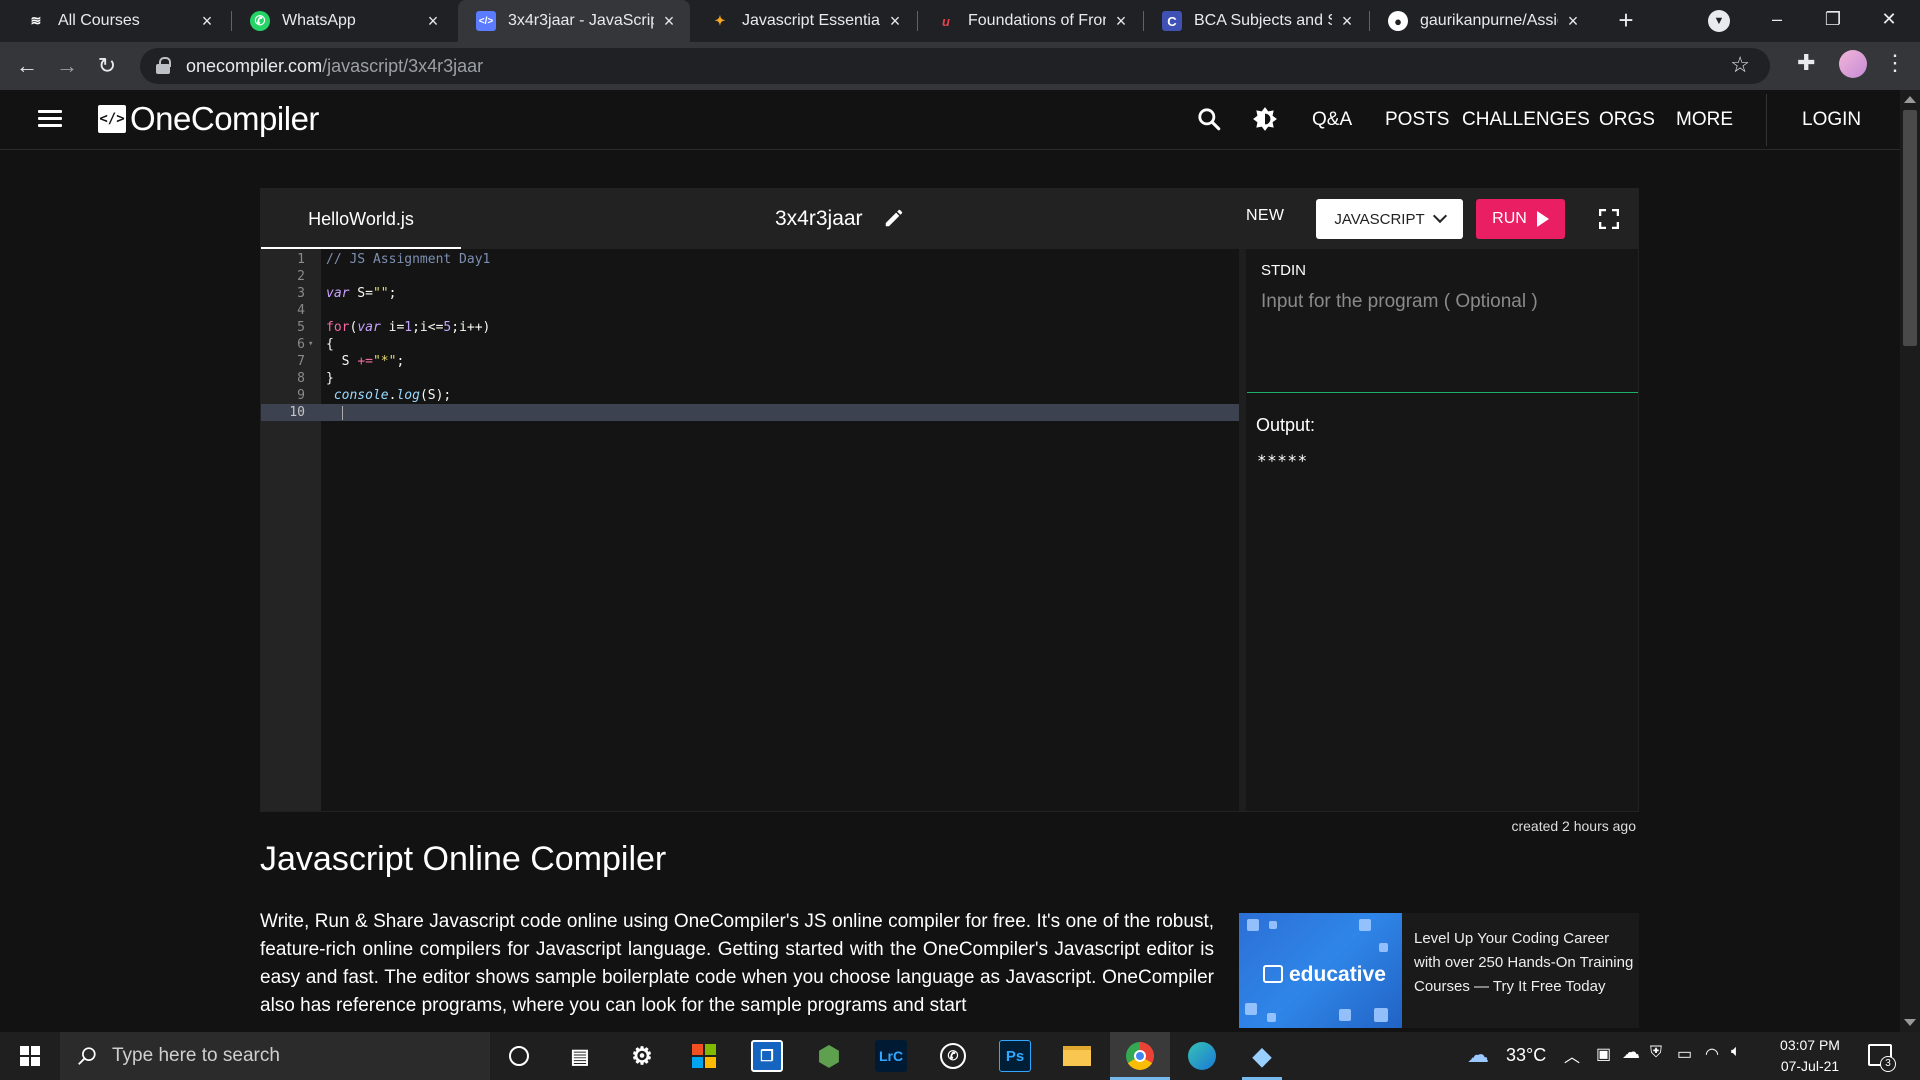 Image resolution: width=1920 pixels, height=1080 pixels. What do you see at coordinates (1482, 21) in the screenshot?
I see `tab-github: ● gaurikanpurne/Assign ×` at bounding box center [1482, 21].